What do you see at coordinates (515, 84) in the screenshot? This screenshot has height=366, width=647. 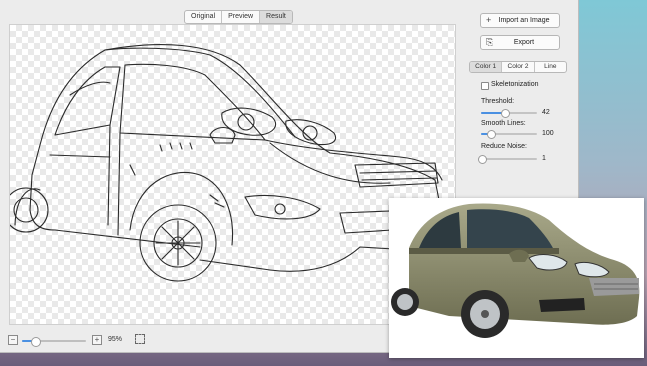 I see `skeletonization-label: Skeletonization` at bounding box center [515, 84].